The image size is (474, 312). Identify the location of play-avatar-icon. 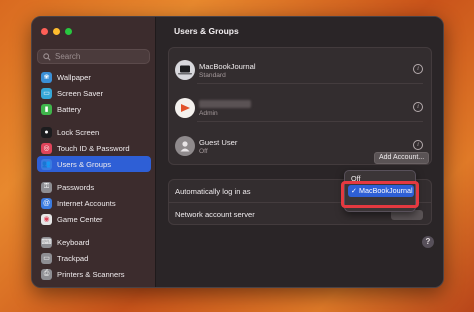
(185, 108).